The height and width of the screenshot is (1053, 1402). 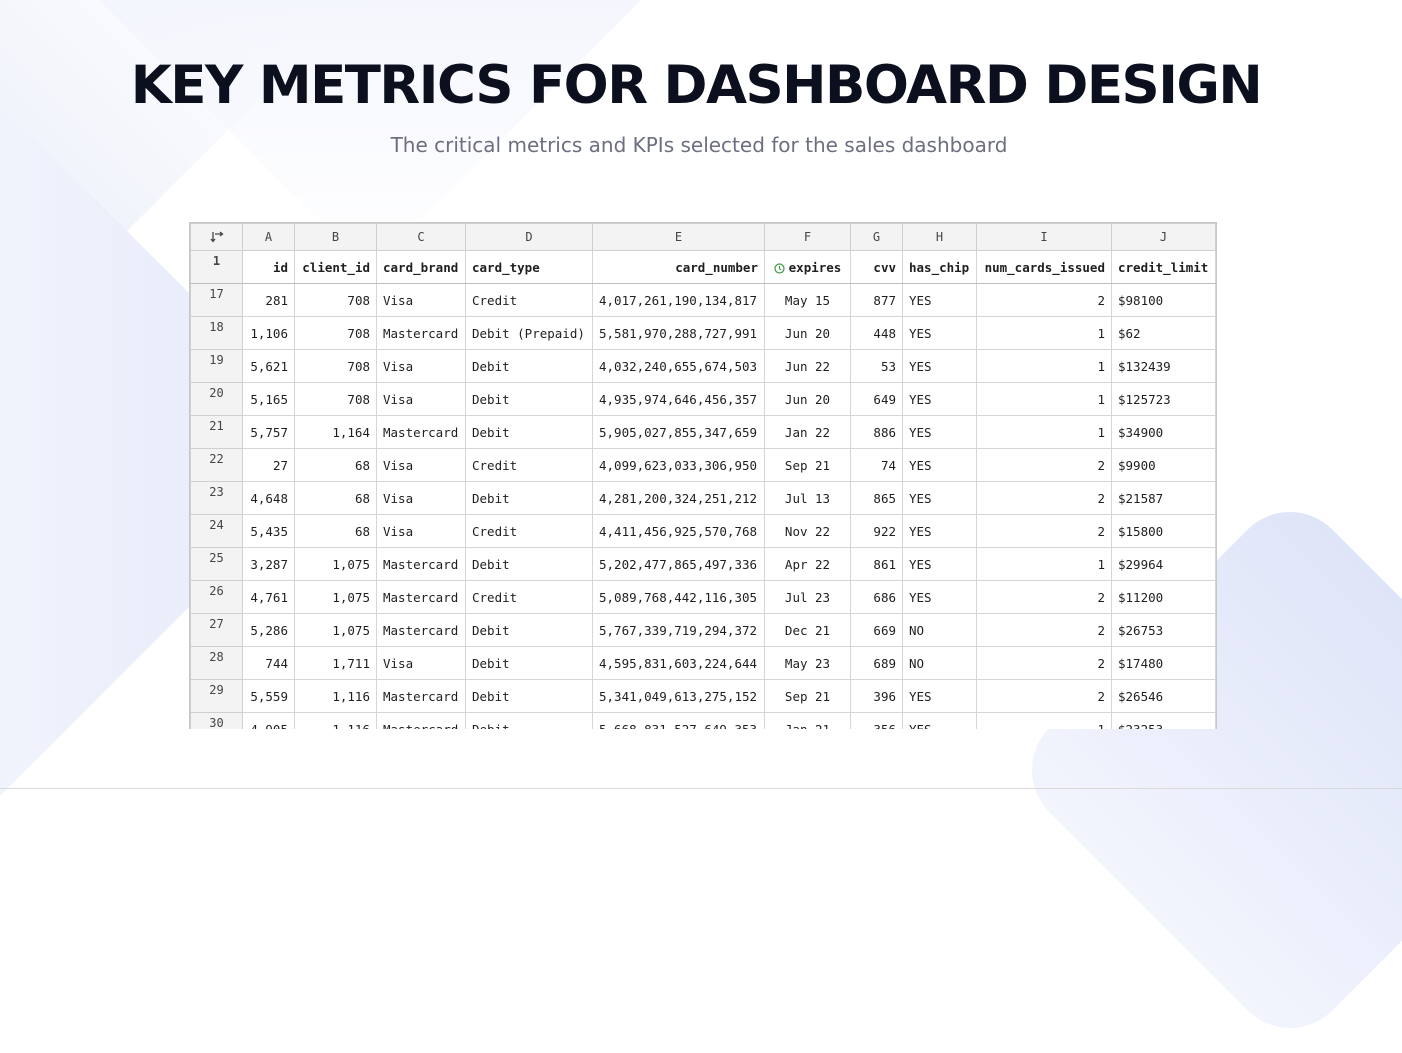 What do you see at coordinates (876, 663) in the screenshot?
I see `cell-cvv: 689` at bounding box center [876, 663].